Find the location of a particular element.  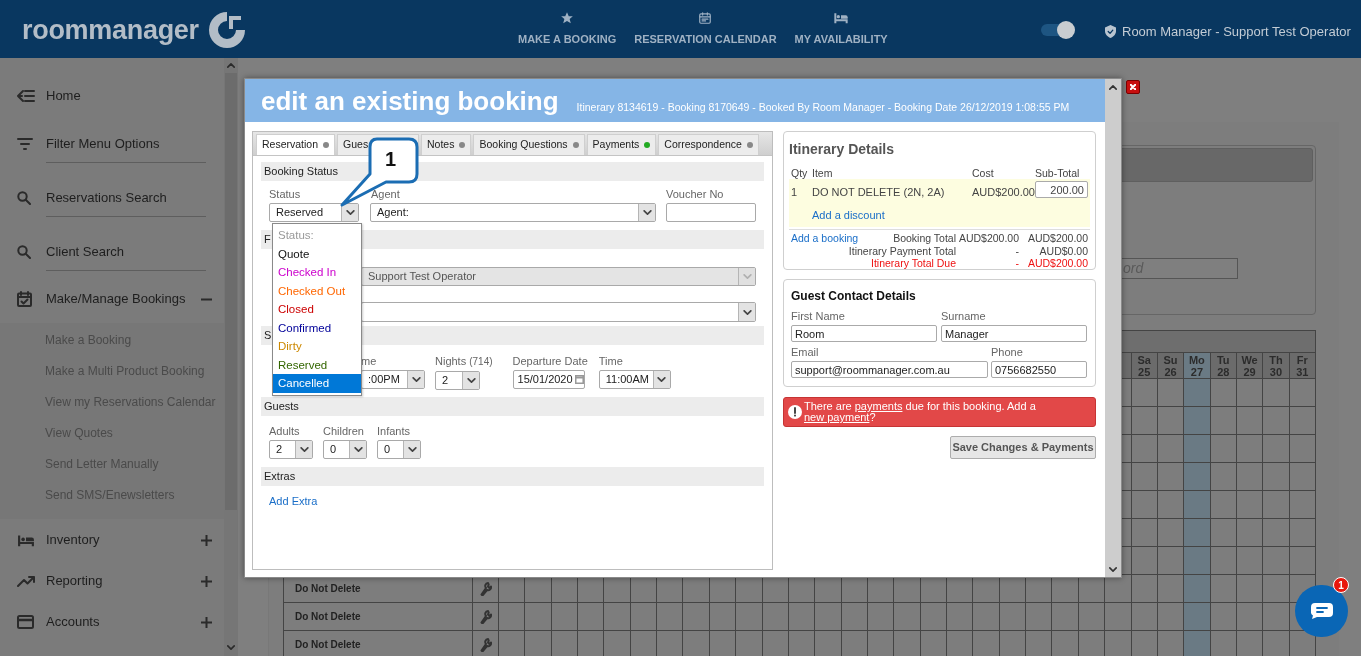

dropdown-option: Checked In is located at coordinates (317, 272).